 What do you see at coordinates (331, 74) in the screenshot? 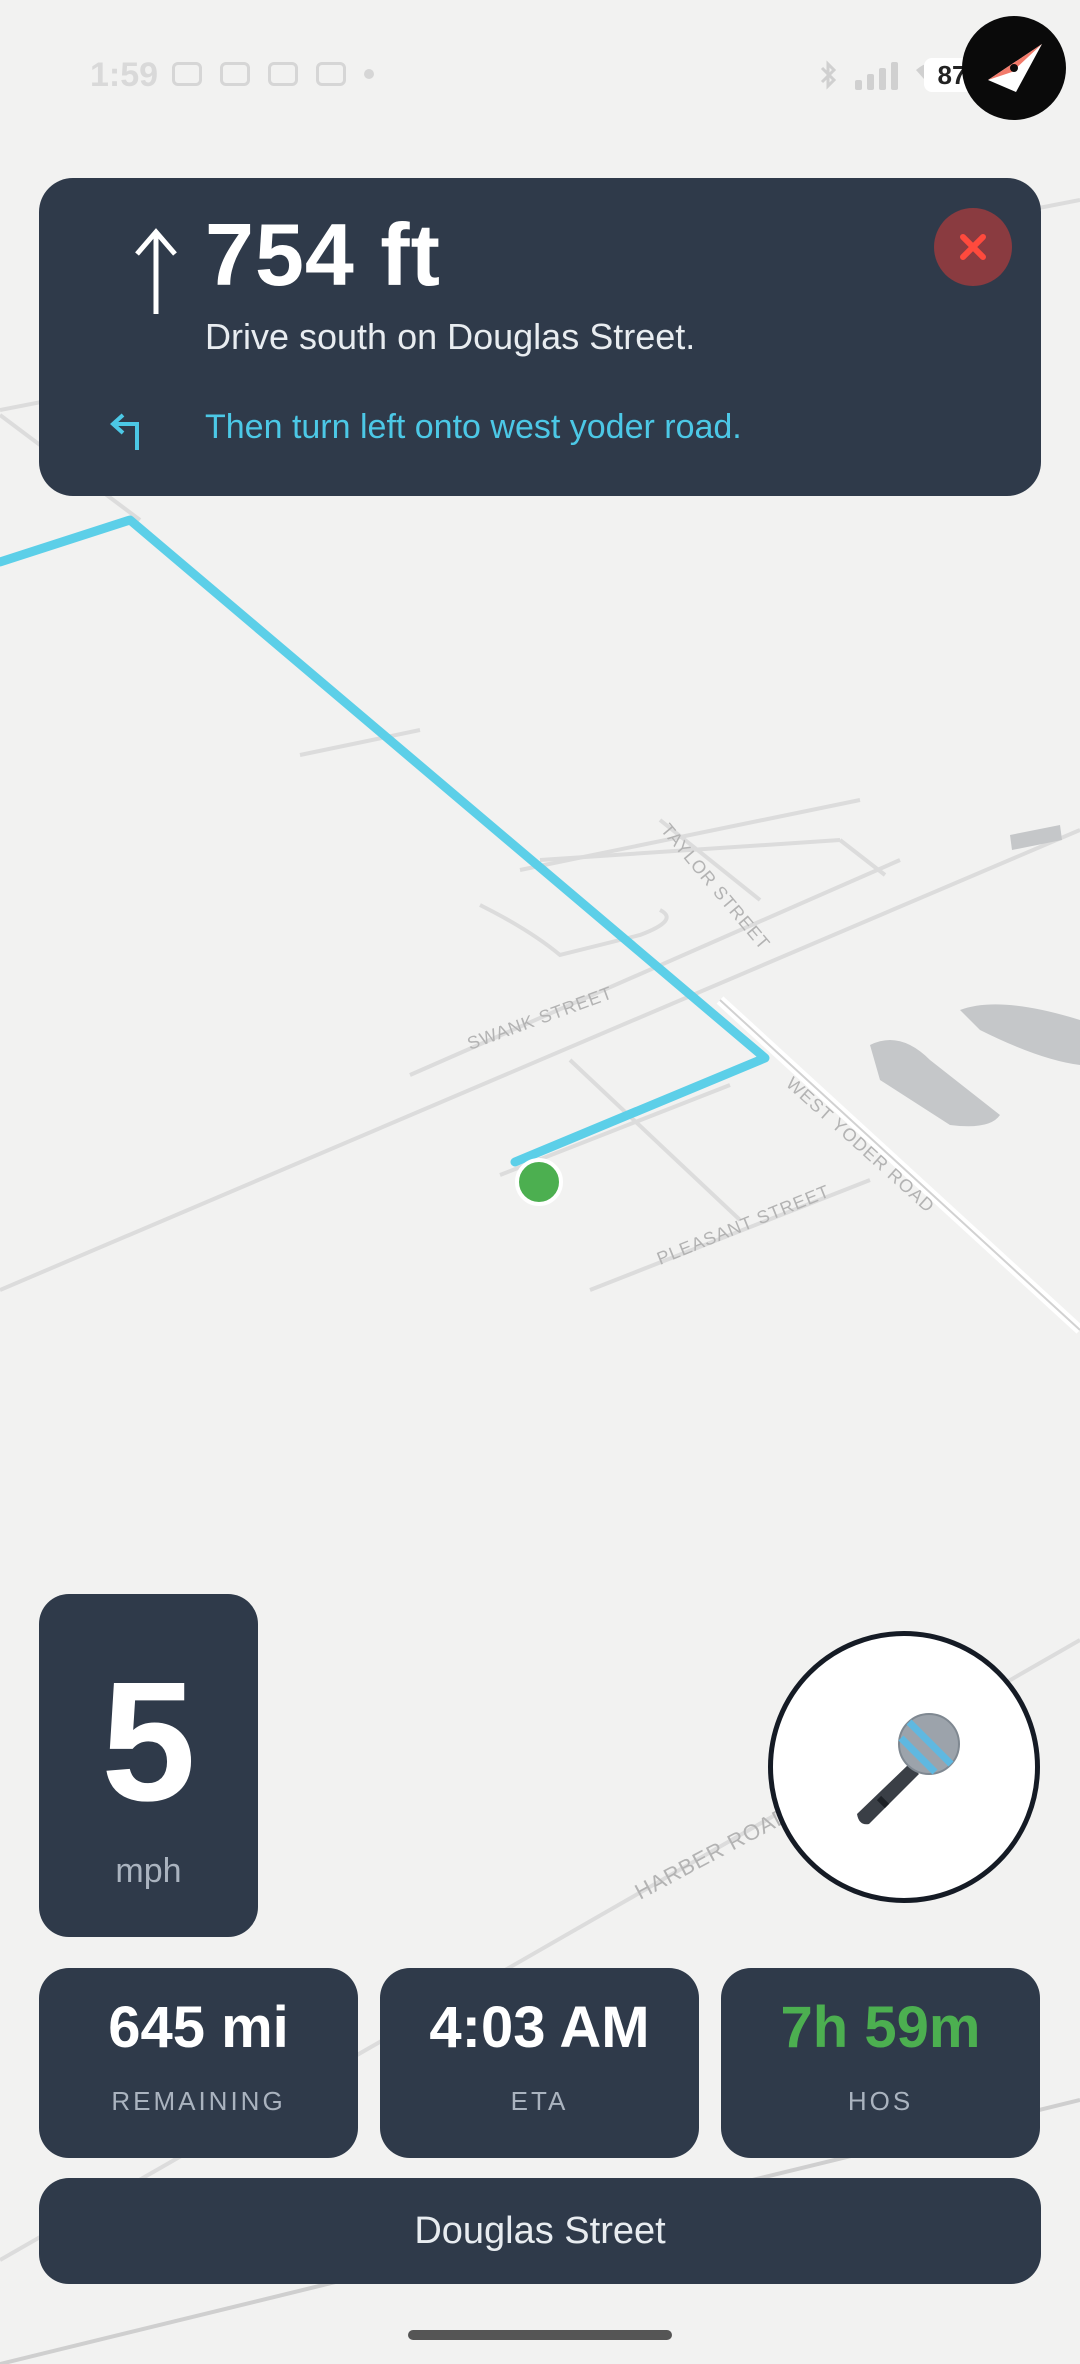
I see `app-icon` at bounding box center [331, 74].